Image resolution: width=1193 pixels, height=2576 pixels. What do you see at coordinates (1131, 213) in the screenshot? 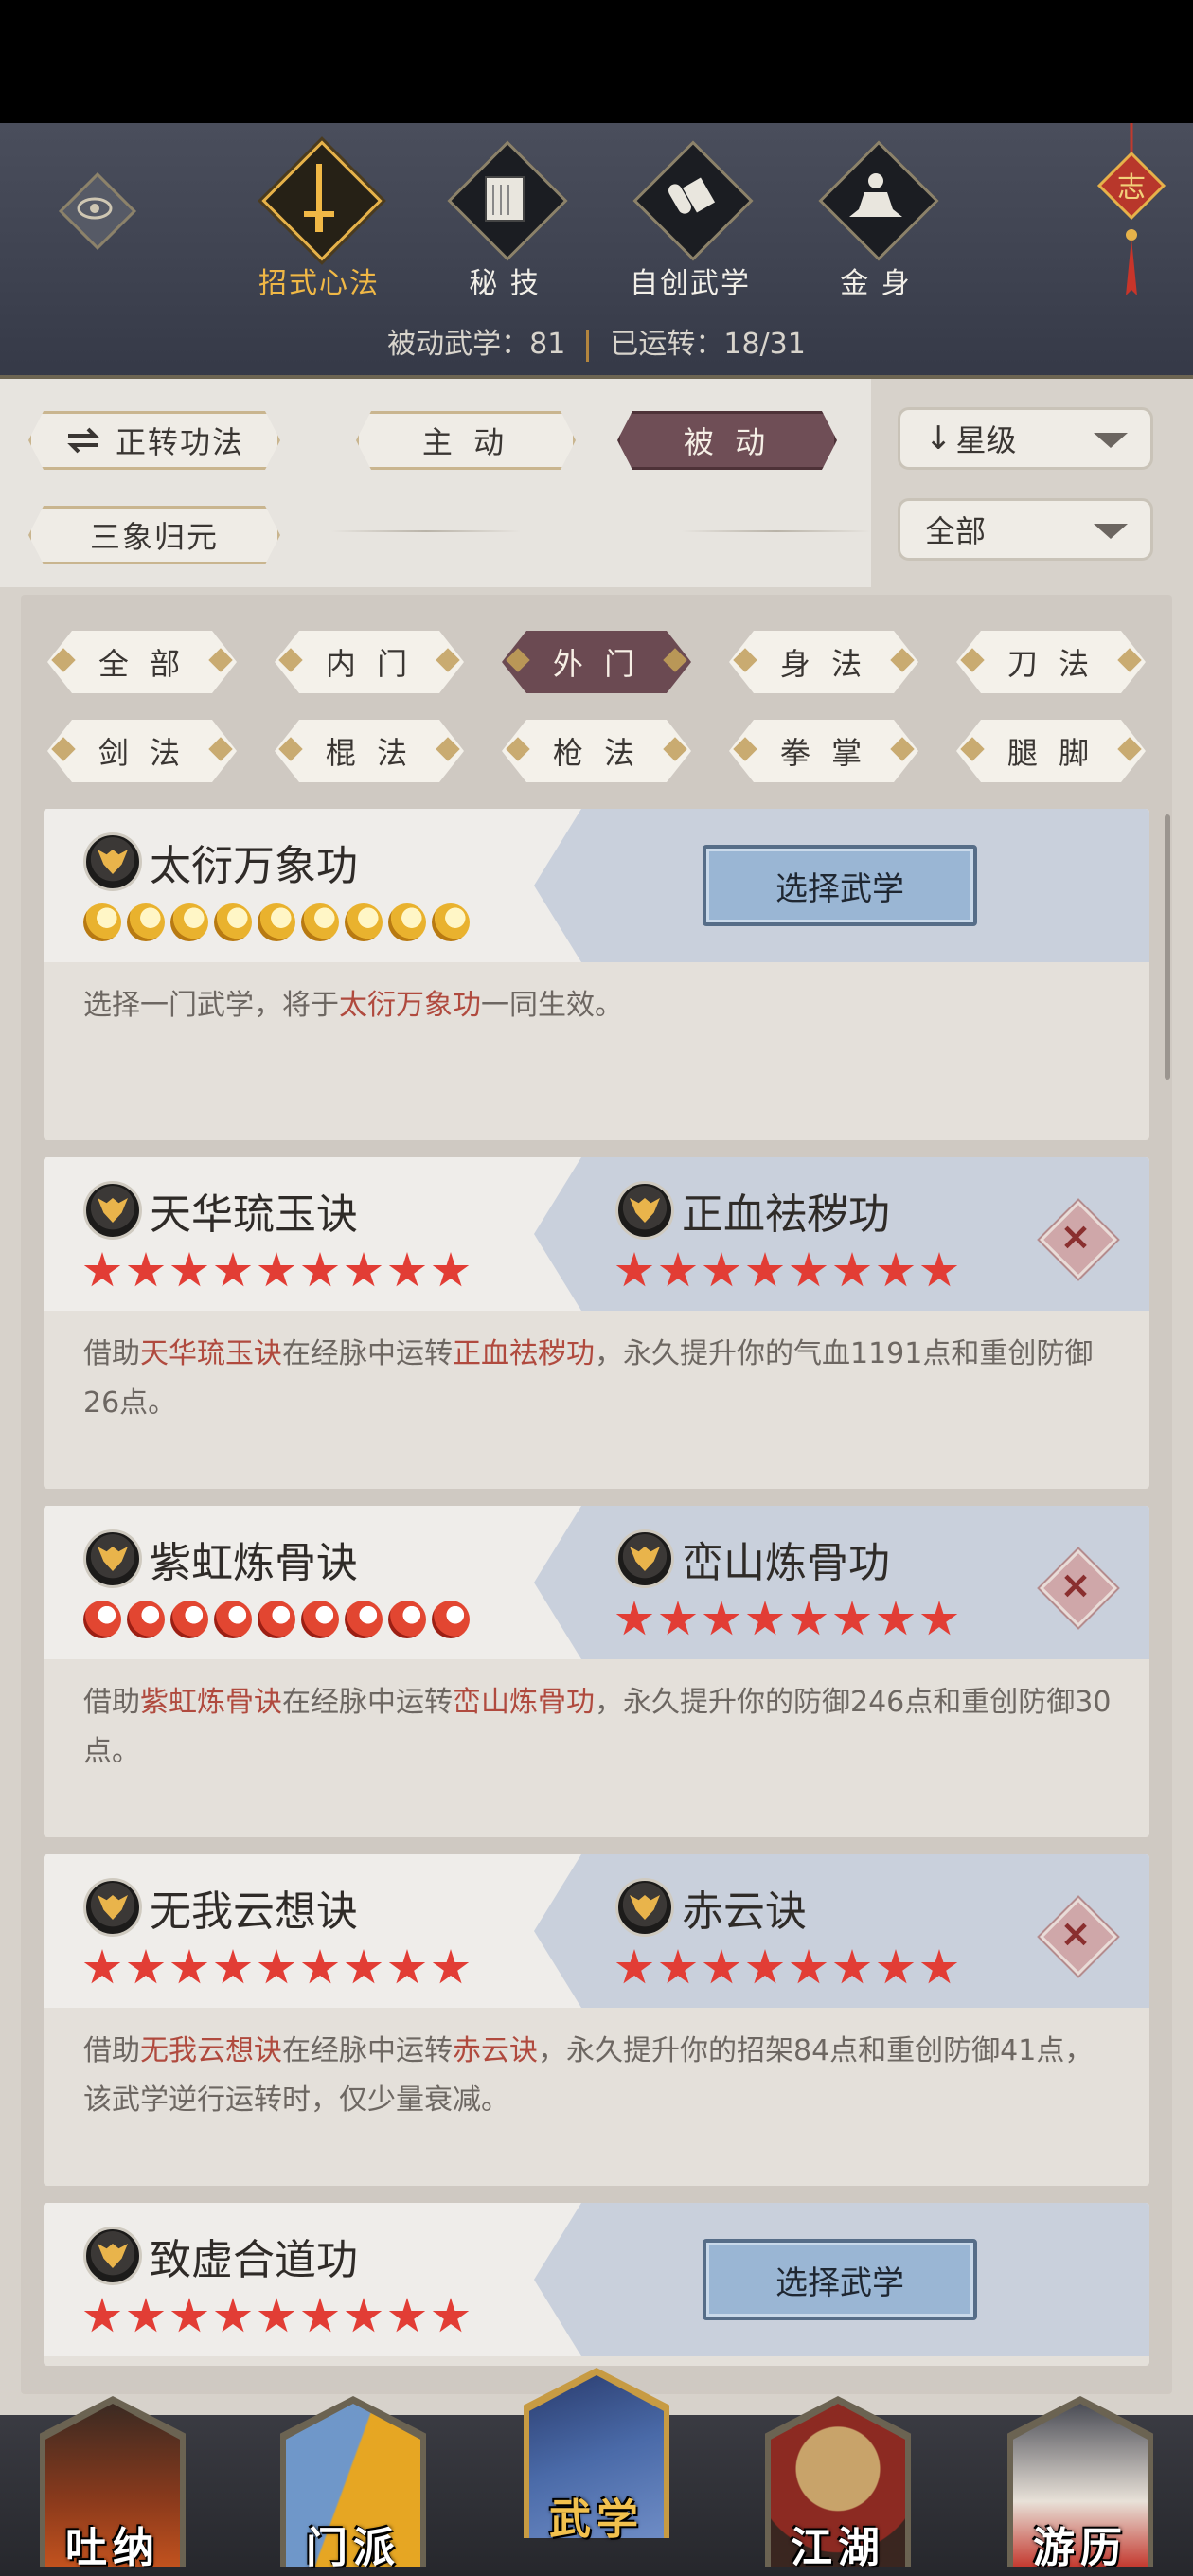
I see `knot-charm-icon: 志` at bounding box center [1131, 213].